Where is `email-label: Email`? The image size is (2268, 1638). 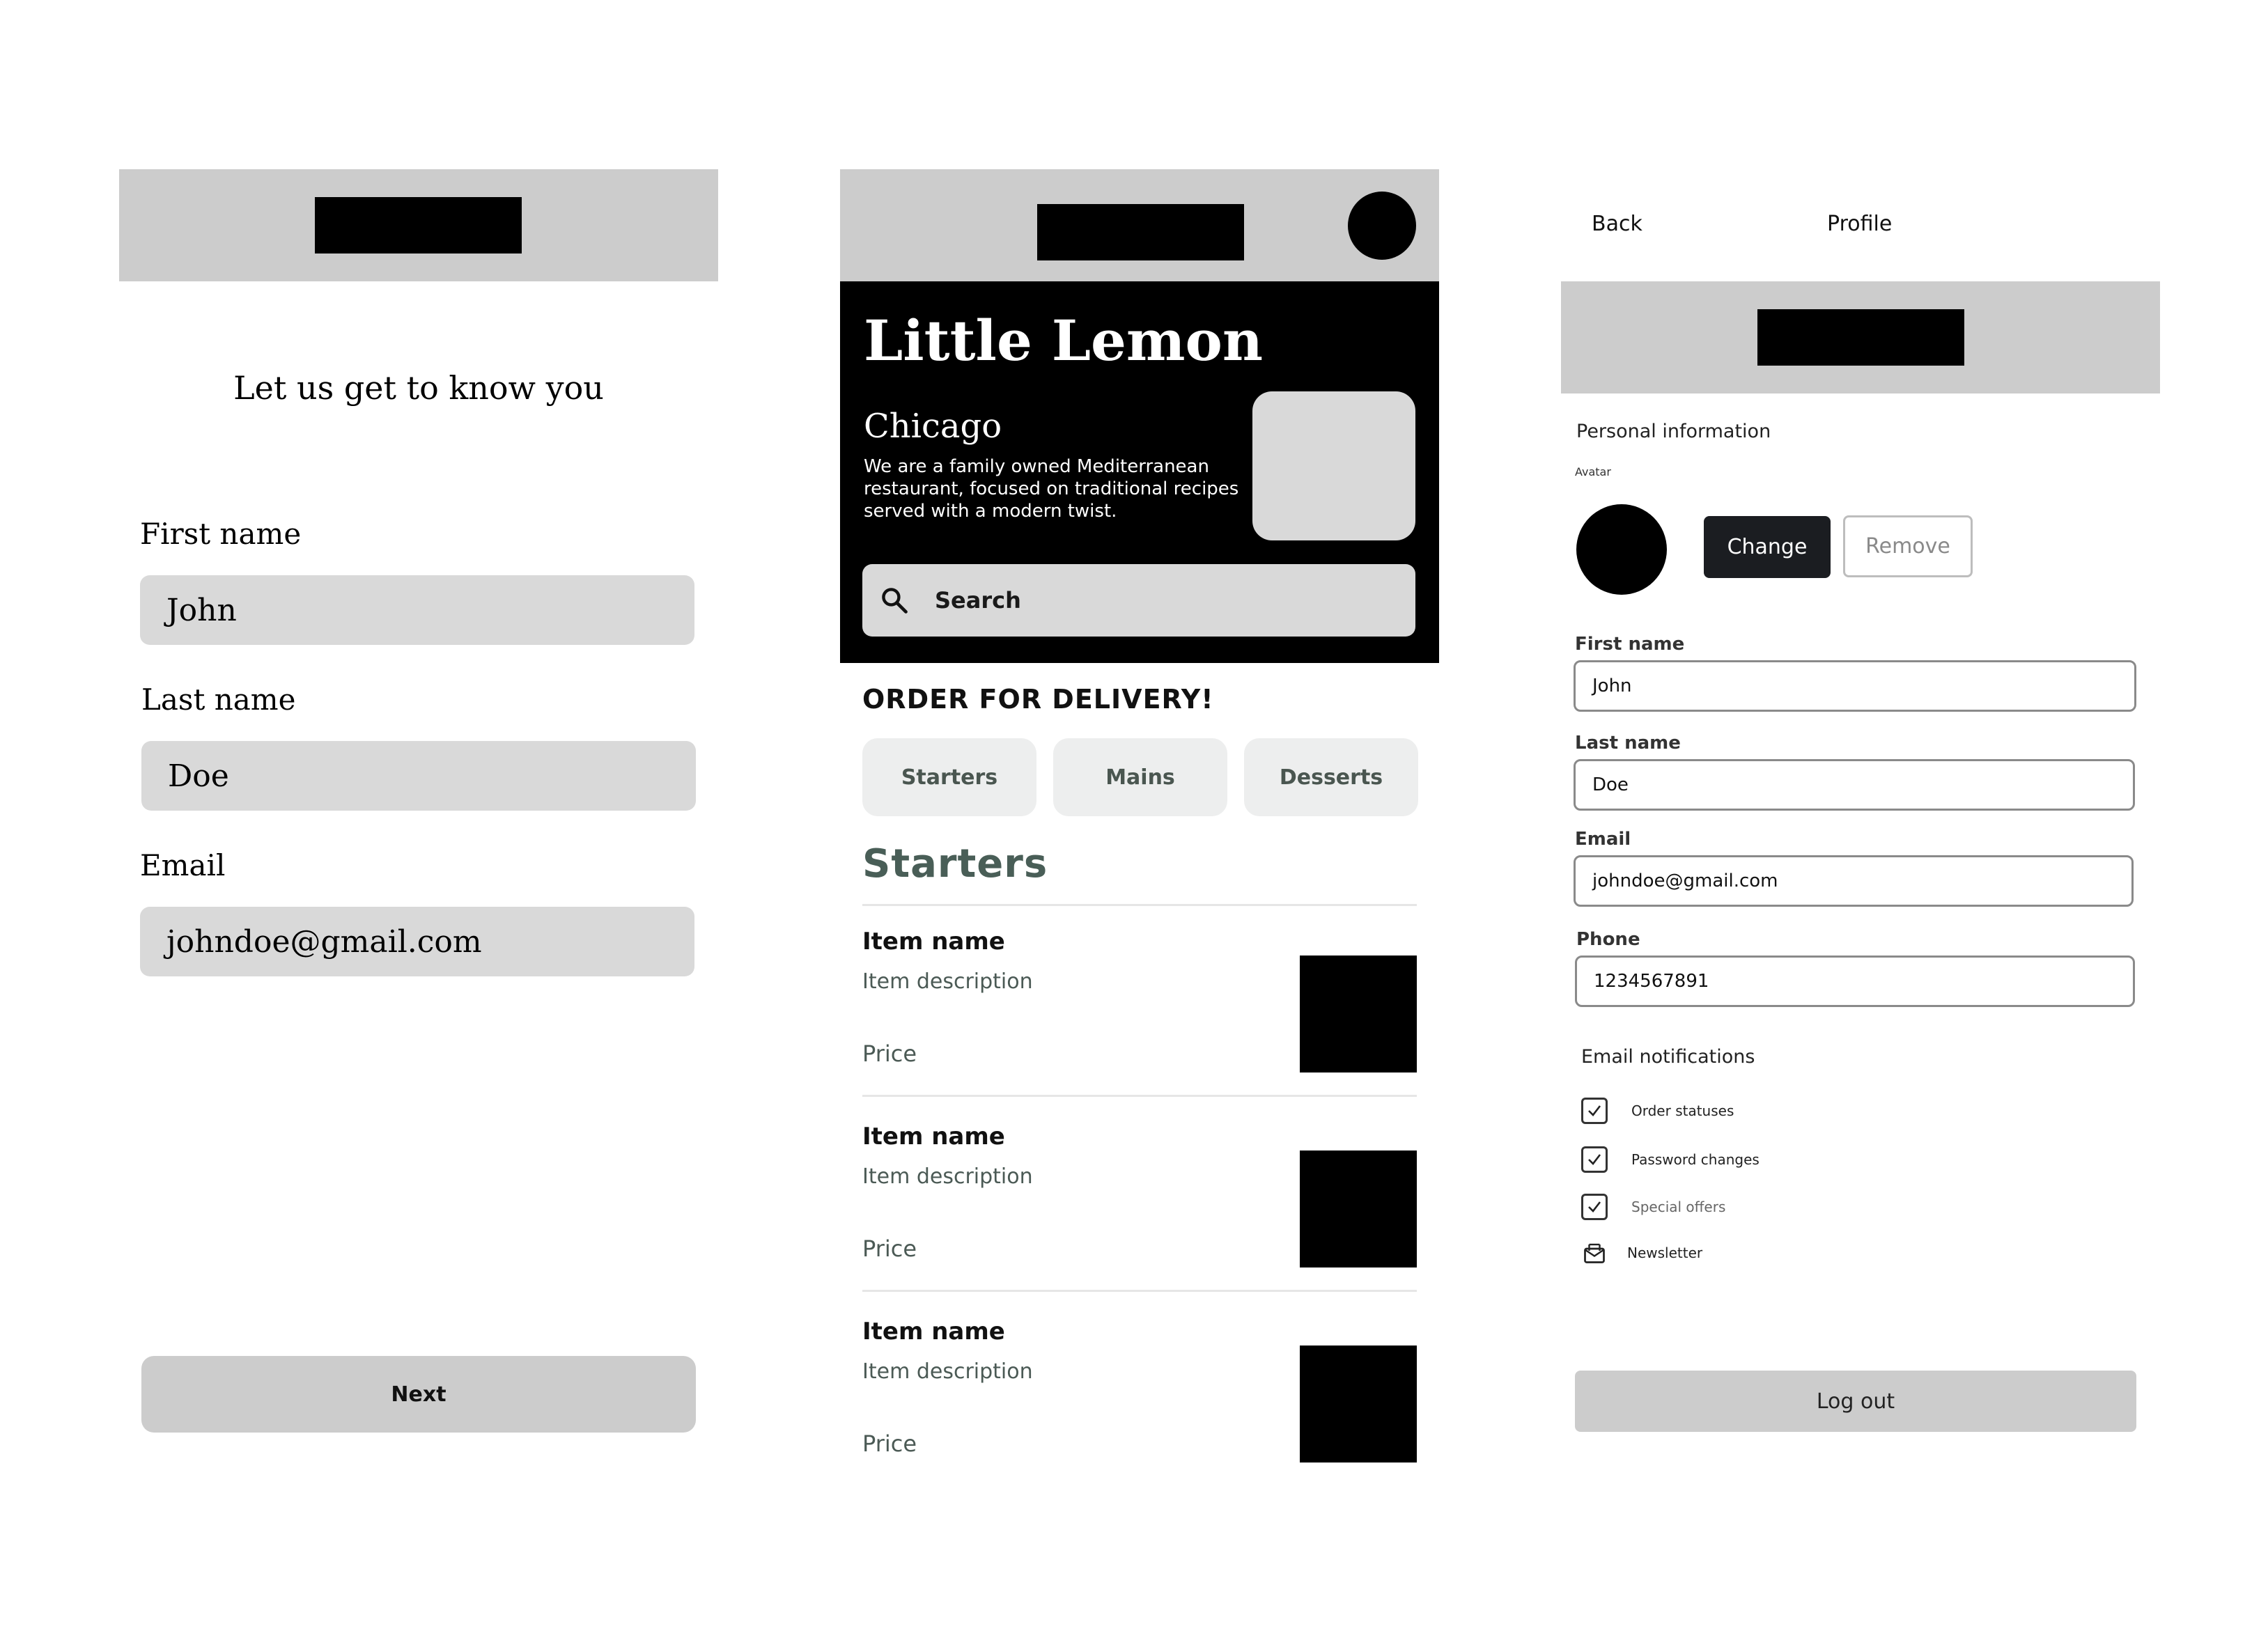
email-label: Email is located at coordinates (183, 865).